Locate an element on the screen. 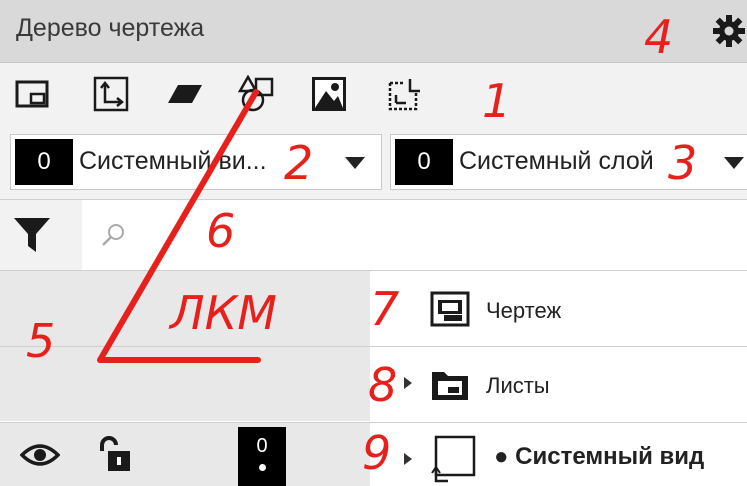 The image size is (747, 486). annotation-9: 9 is located at coordinates (377, 453).